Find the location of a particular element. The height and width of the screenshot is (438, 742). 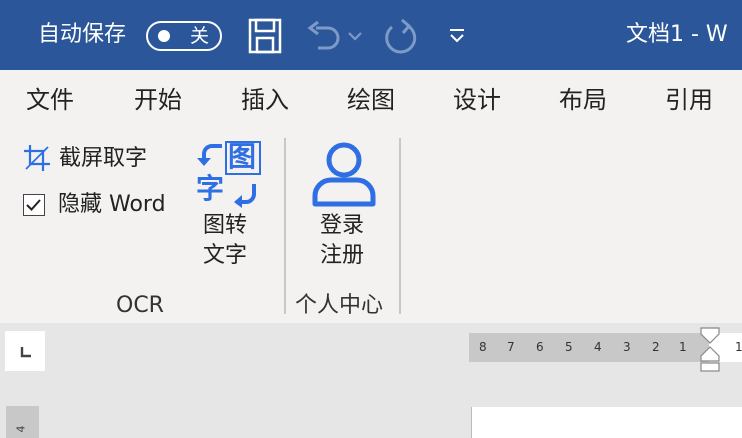

tab-draw: 绘图 is located at coordinates (371, 100).